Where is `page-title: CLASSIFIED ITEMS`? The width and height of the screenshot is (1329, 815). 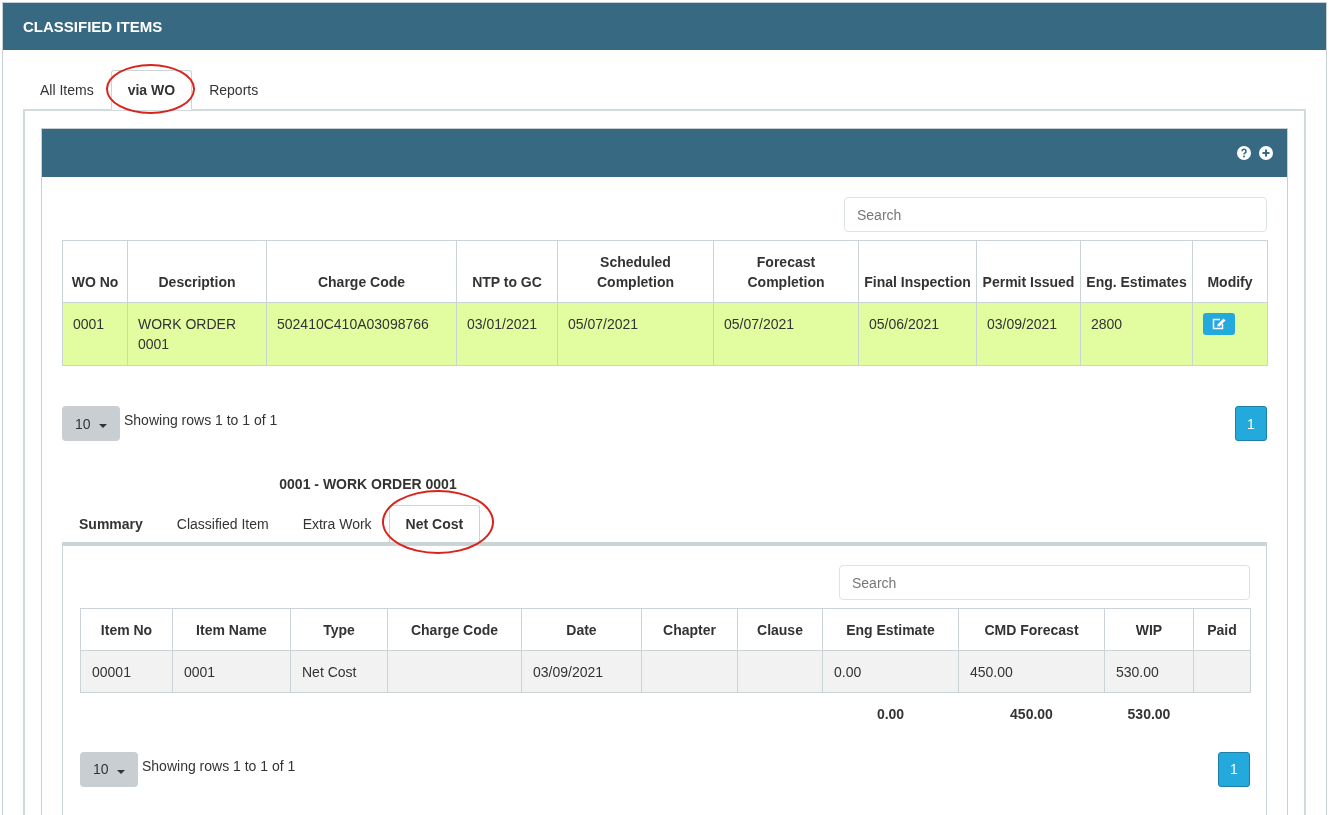
page-title: CLASSIFIED ITEMS is located at coordinates (93, 26).